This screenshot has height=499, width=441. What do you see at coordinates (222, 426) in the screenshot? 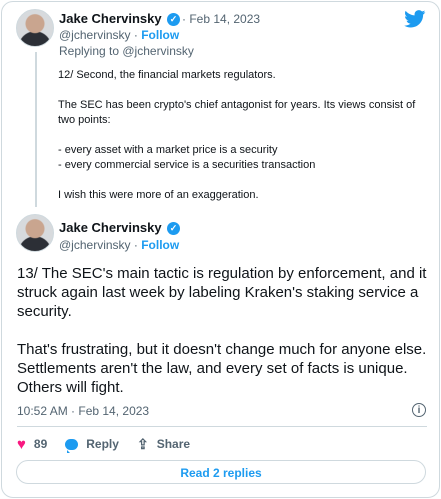
I see `divider` at bounding box center [222, 426].